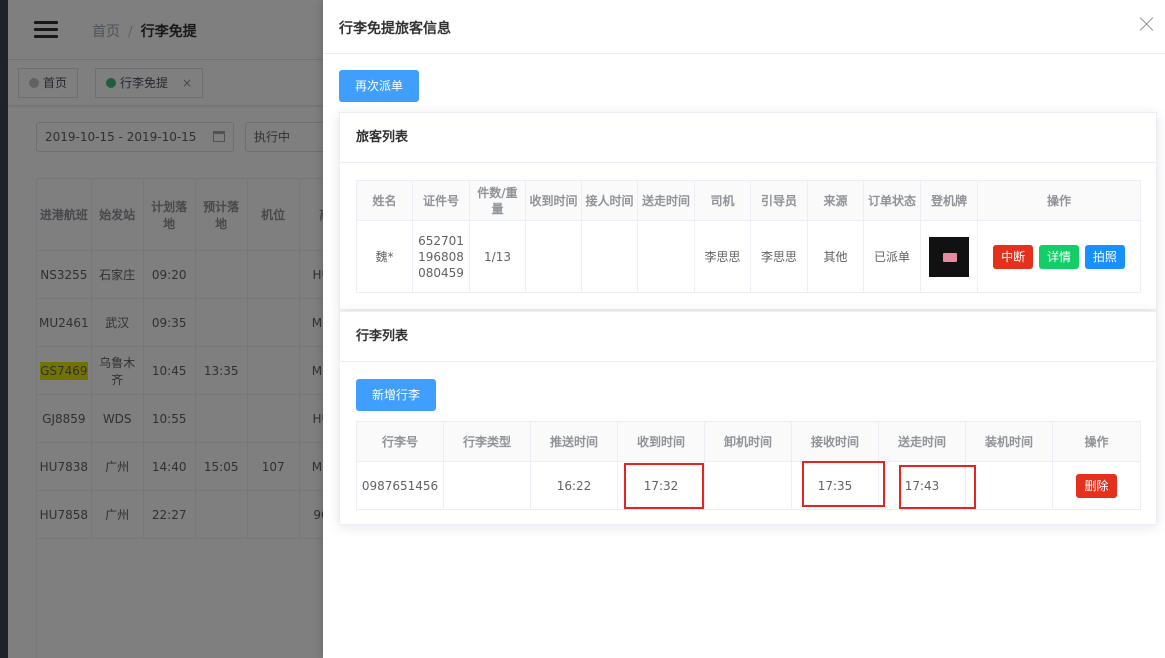 The image size is (1165, 658). What do you see at coordinates (497, 200) in the screenshot?
I see `column-header: 件数/重量` at bounding box center [497, 200].